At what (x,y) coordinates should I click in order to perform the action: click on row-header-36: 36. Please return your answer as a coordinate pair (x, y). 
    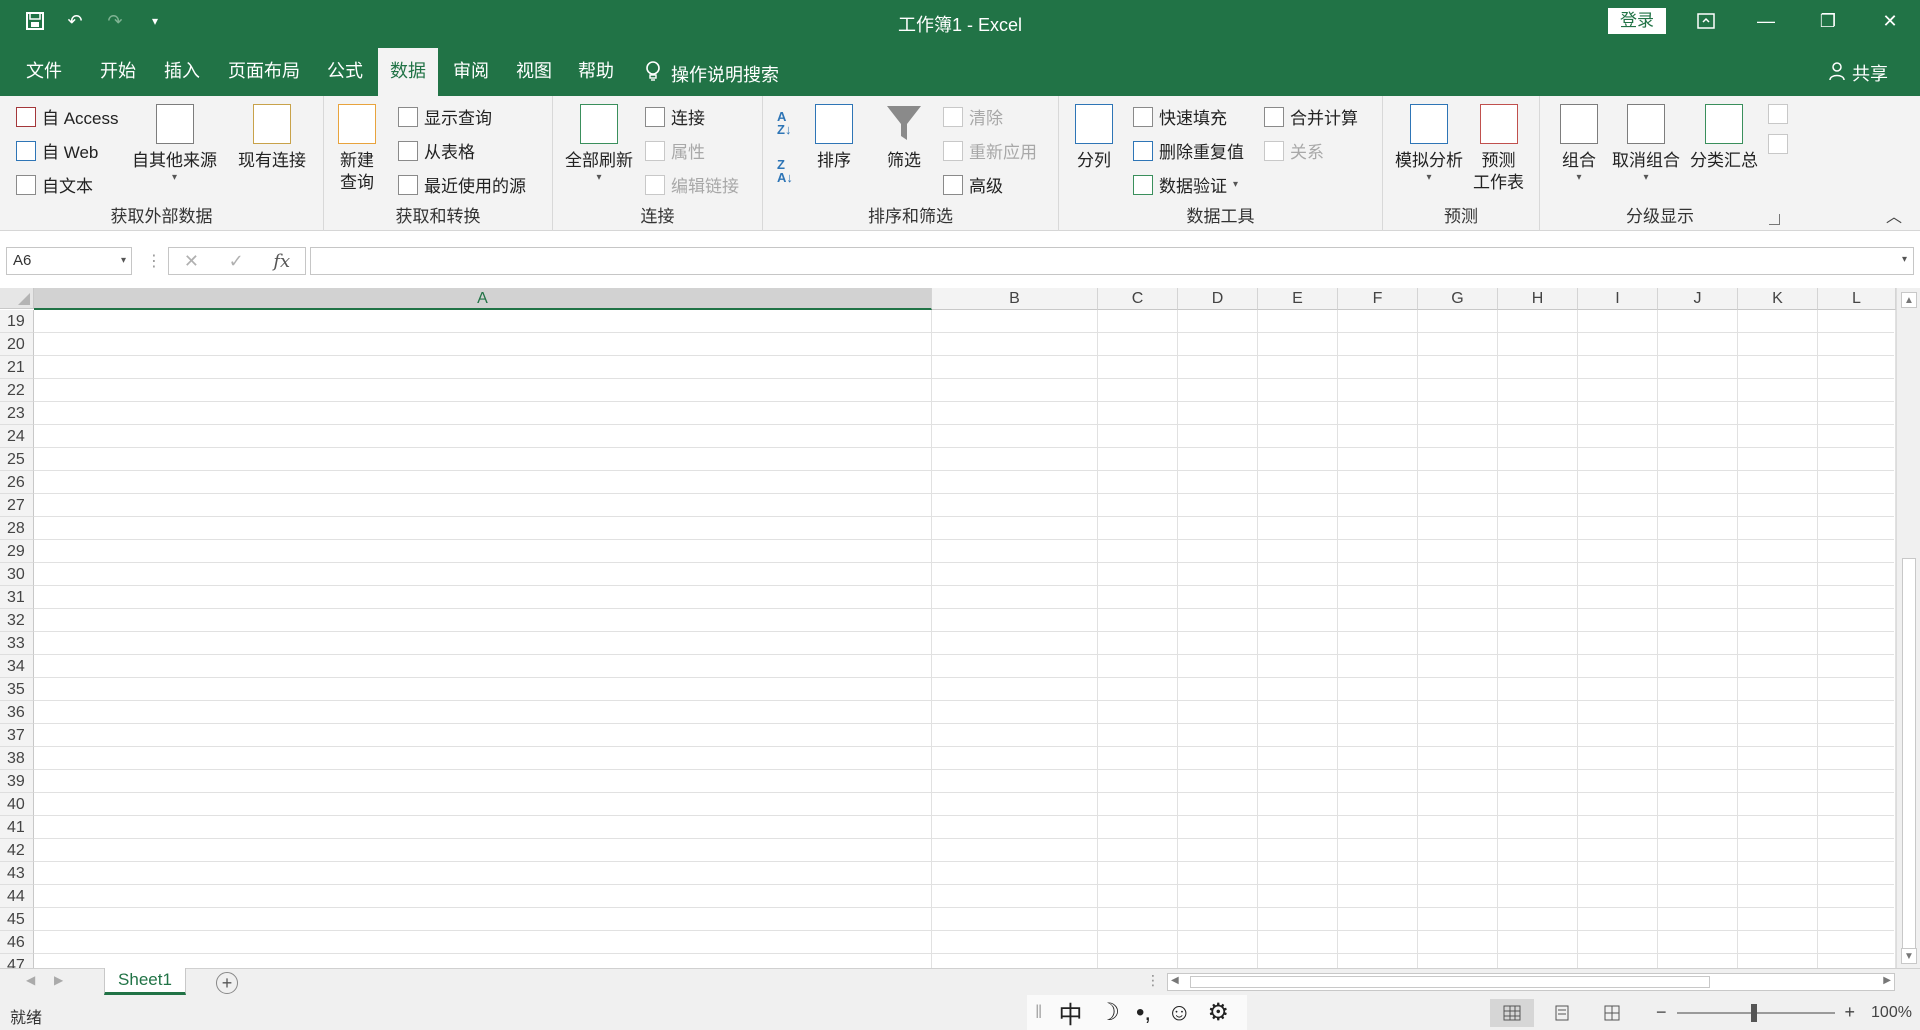
    Looking at the image, I should click on (17, 712).